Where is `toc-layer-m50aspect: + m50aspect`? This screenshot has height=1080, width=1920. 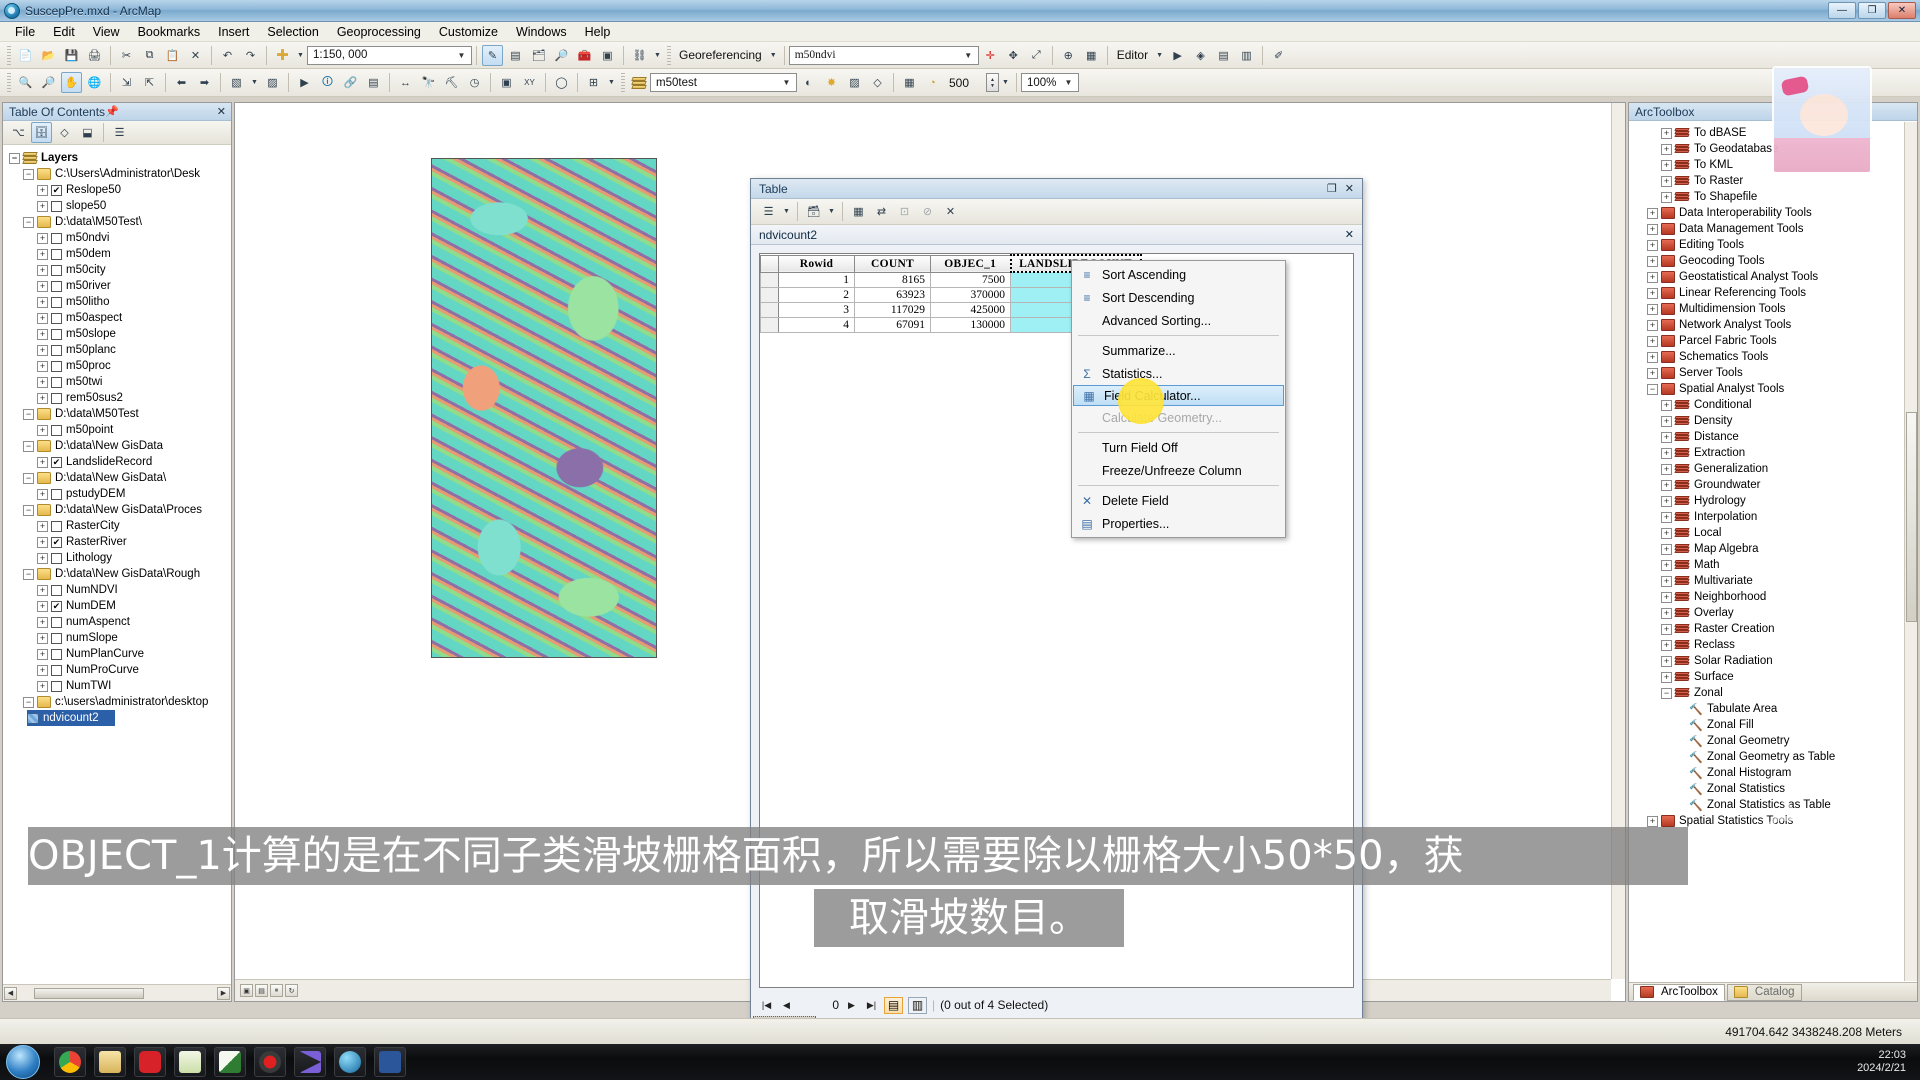 toc-layer-m50aspect: + m50aspect is located at coordinates (117, 318).